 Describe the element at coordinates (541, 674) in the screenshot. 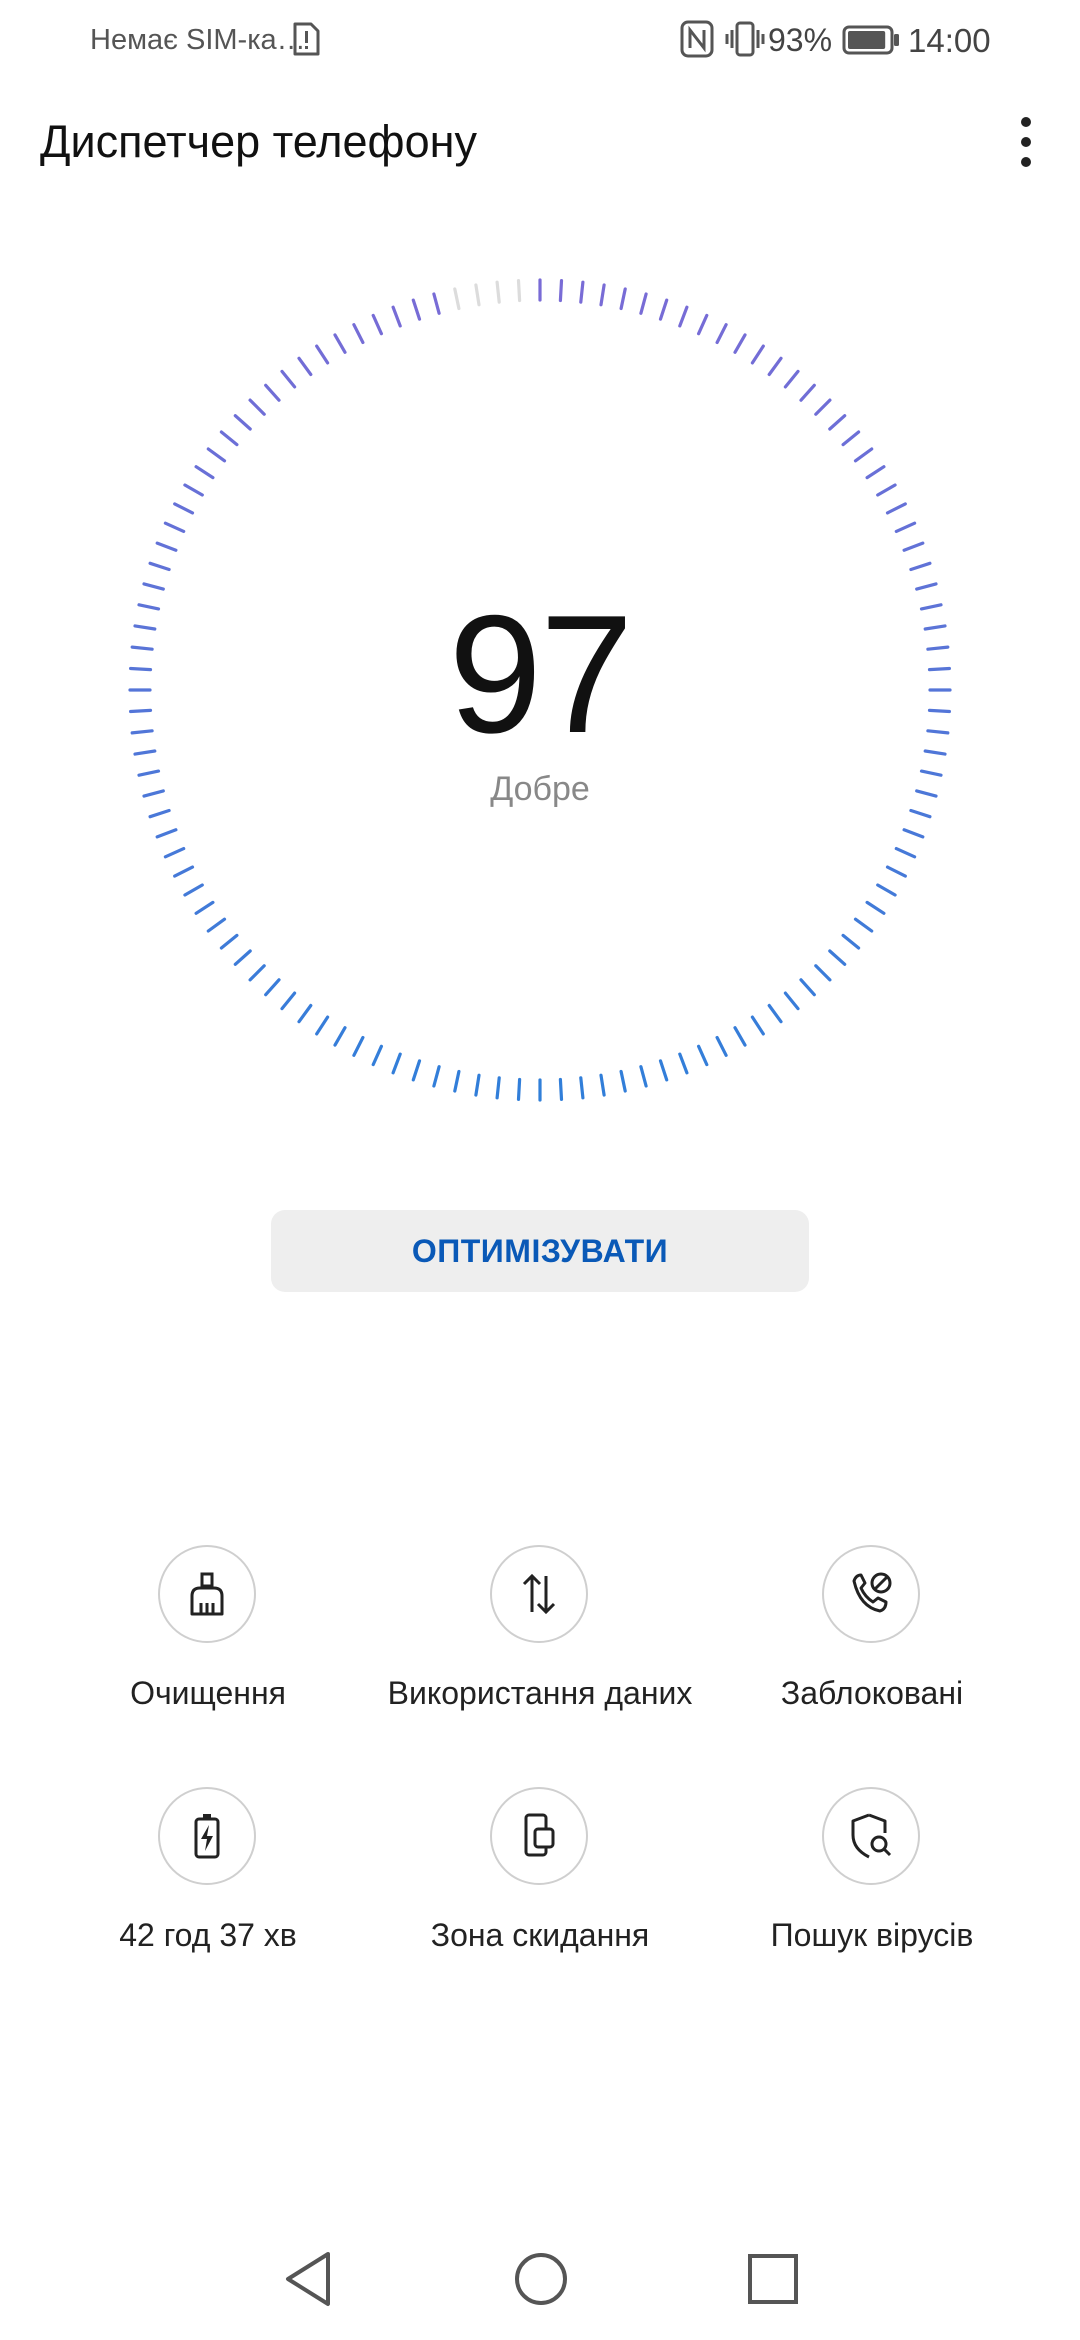

I see `health-score: 97` at that location.